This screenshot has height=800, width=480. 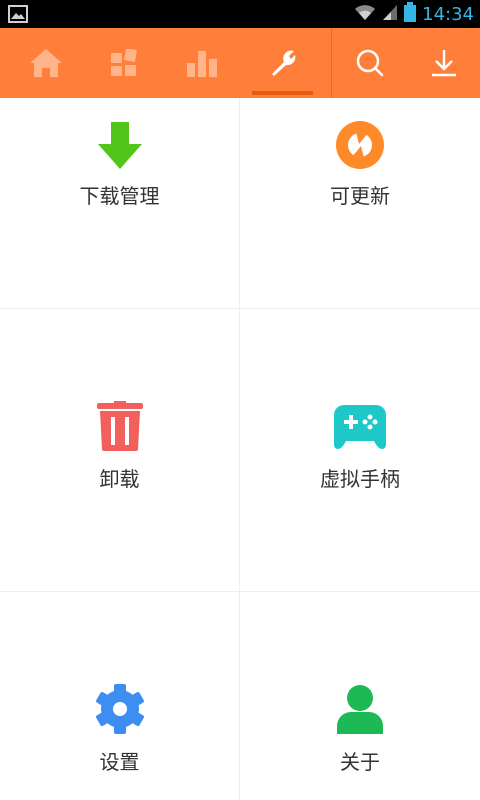 I want to click on update-icon, so click(x=360, y=147).